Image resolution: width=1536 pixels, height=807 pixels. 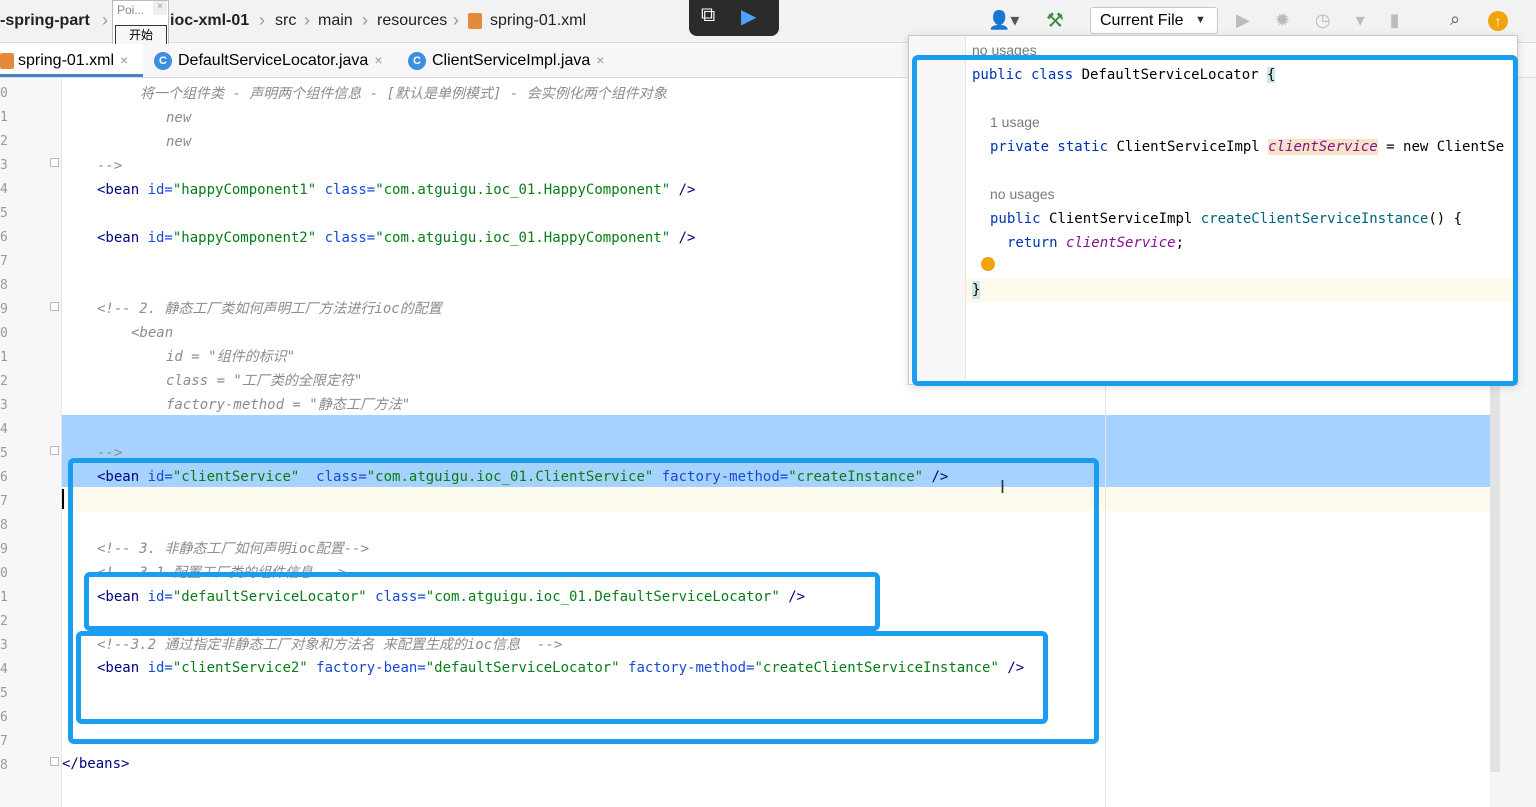 What do you see at coordinates (209, 21) in the screenshot?
I see `breadcrumb-module: ioc-xml-01` at bounding box center [209, 21].